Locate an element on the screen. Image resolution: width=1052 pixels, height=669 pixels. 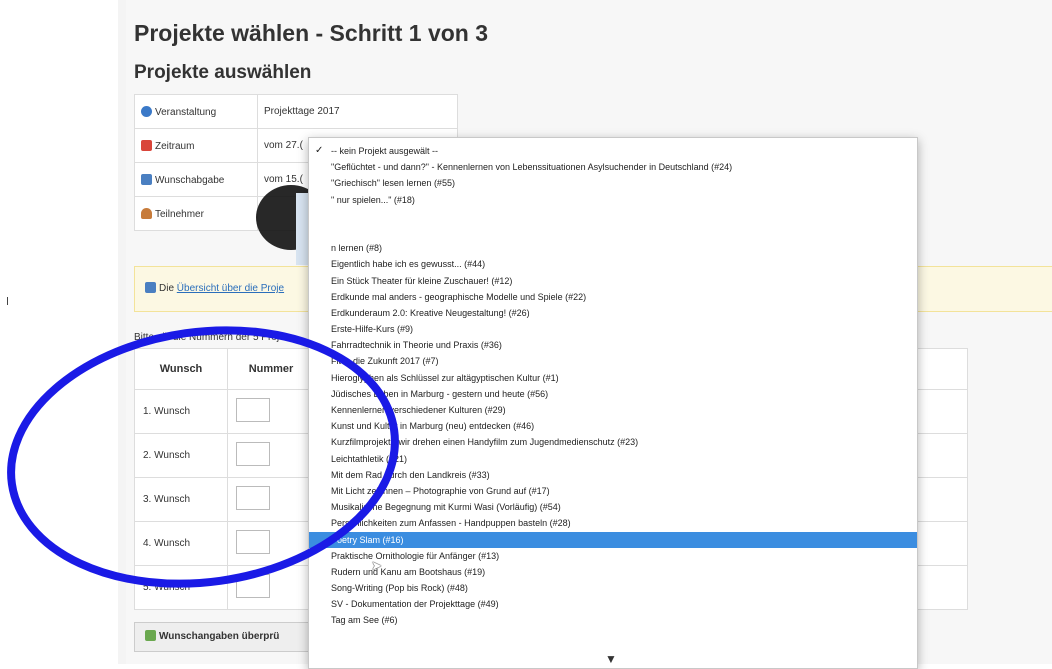
check-wishes-label: Wunschangaben überprü is located at coordinates (219, 636).